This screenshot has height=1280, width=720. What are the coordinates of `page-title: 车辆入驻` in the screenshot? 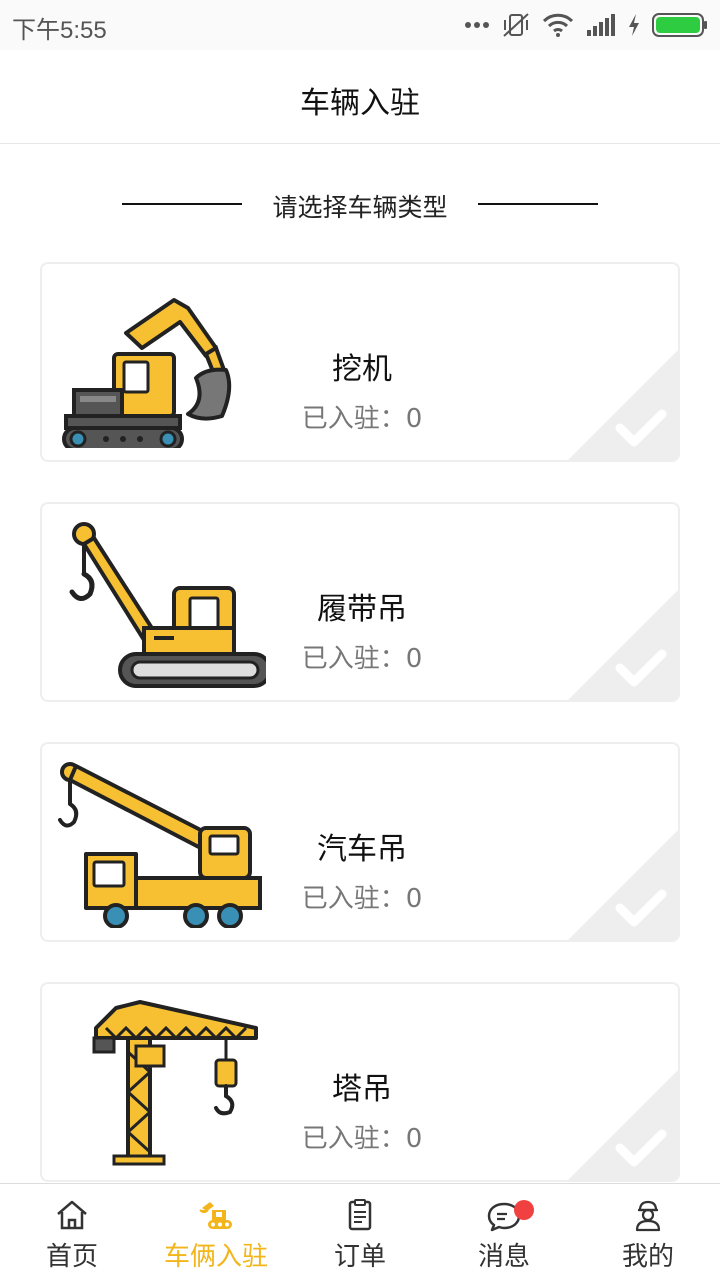 It's located at (360, 103).